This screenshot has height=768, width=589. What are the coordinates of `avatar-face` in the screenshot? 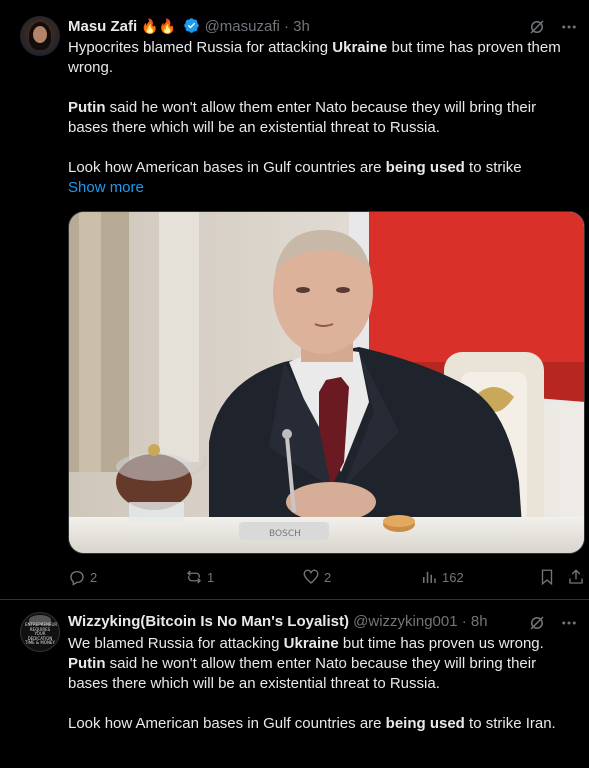 It's located at (40, 34).